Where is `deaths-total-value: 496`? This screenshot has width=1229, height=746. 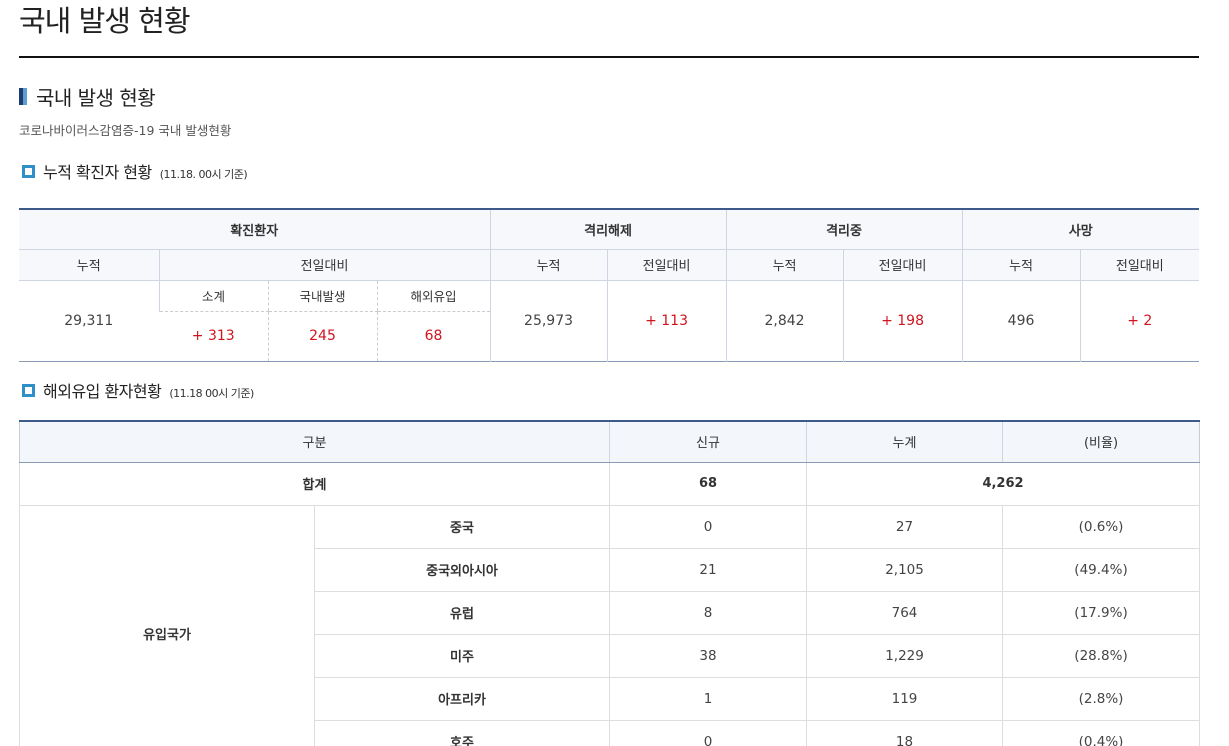 deaths-total-value: 496 is located at coordinates (1021, 320).